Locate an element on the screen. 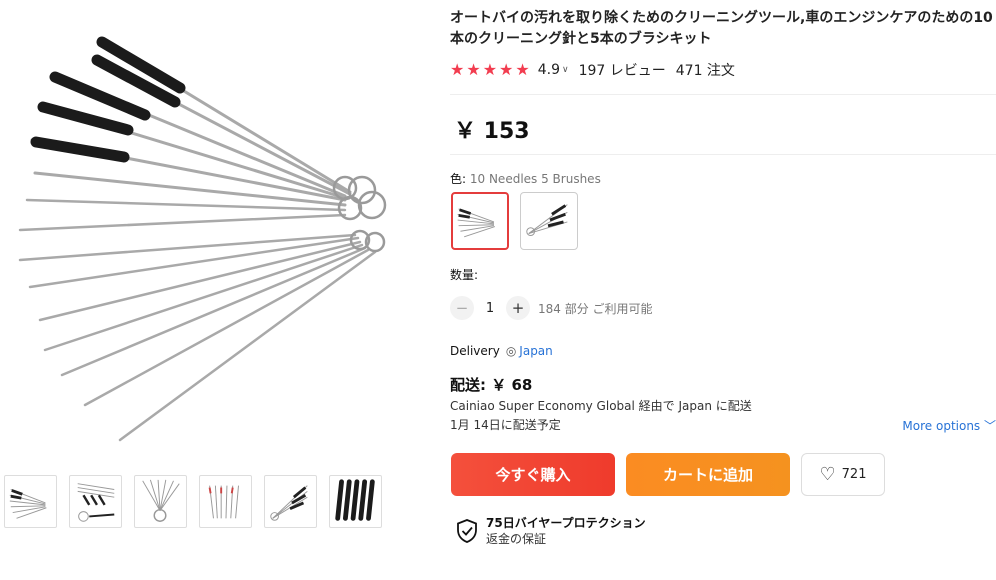  chevron-down-icon: ∨ is located at coordinates (565, 70).